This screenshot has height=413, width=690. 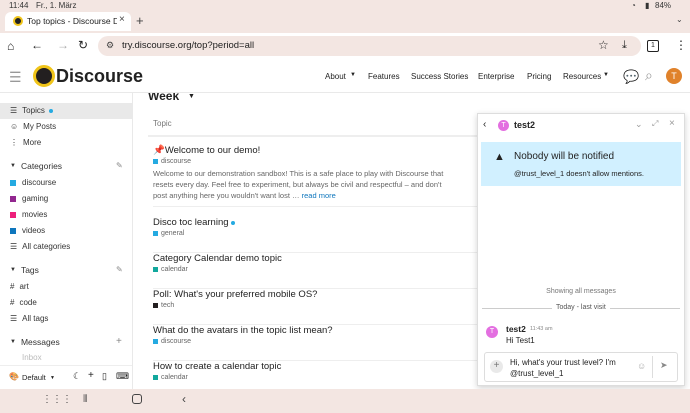 What do you see at coordinates (33, 126) in the screenshot?
I see `sidebar-item-my-posts: ☺ My Posts` at bounding box center [33, 126].